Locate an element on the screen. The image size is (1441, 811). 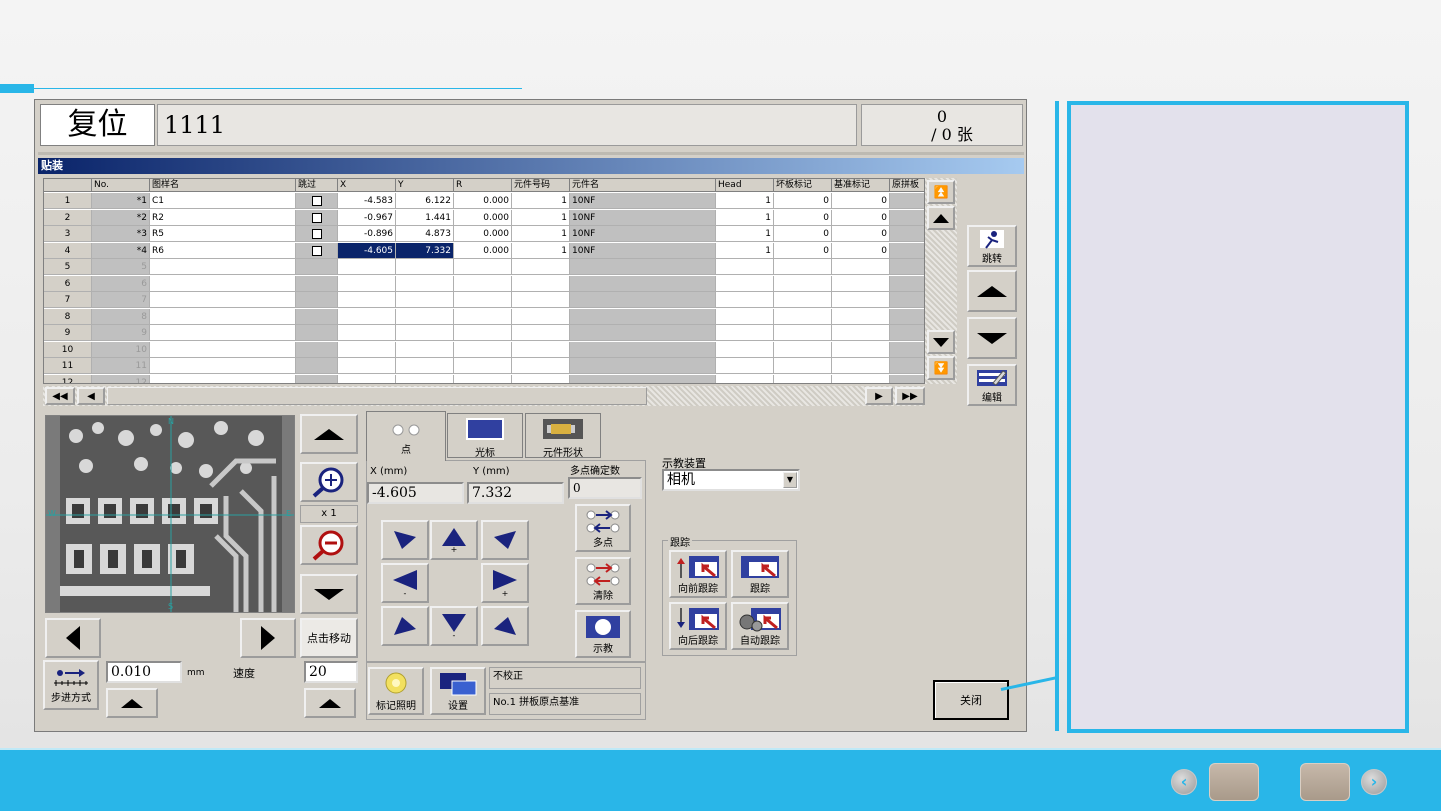
grid-cell-no: 6 is located at coordinates (121, 283).